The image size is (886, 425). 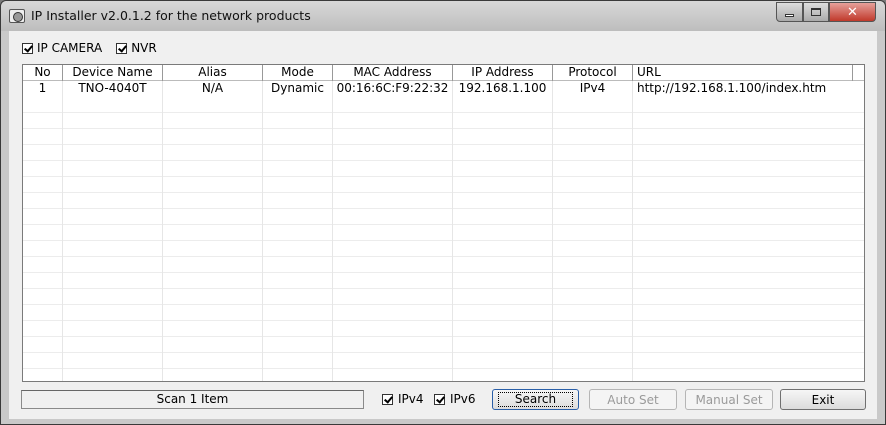 I want to click on column-header-ip-address: IP Address, so click(x=503, y=73).